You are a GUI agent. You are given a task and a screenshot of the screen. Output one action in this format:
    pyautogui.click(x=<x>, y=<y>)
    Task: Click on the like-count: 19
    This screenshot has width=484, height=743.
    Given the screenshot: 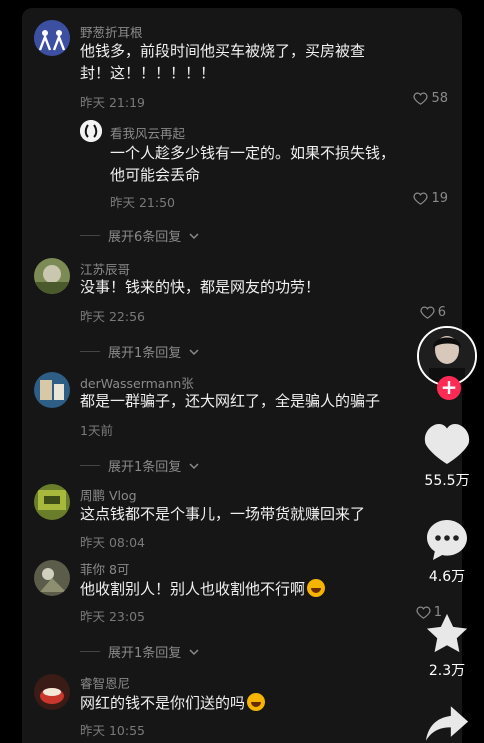 What is the action you would take?
    pyautogui.click(x=439, y=198)
    